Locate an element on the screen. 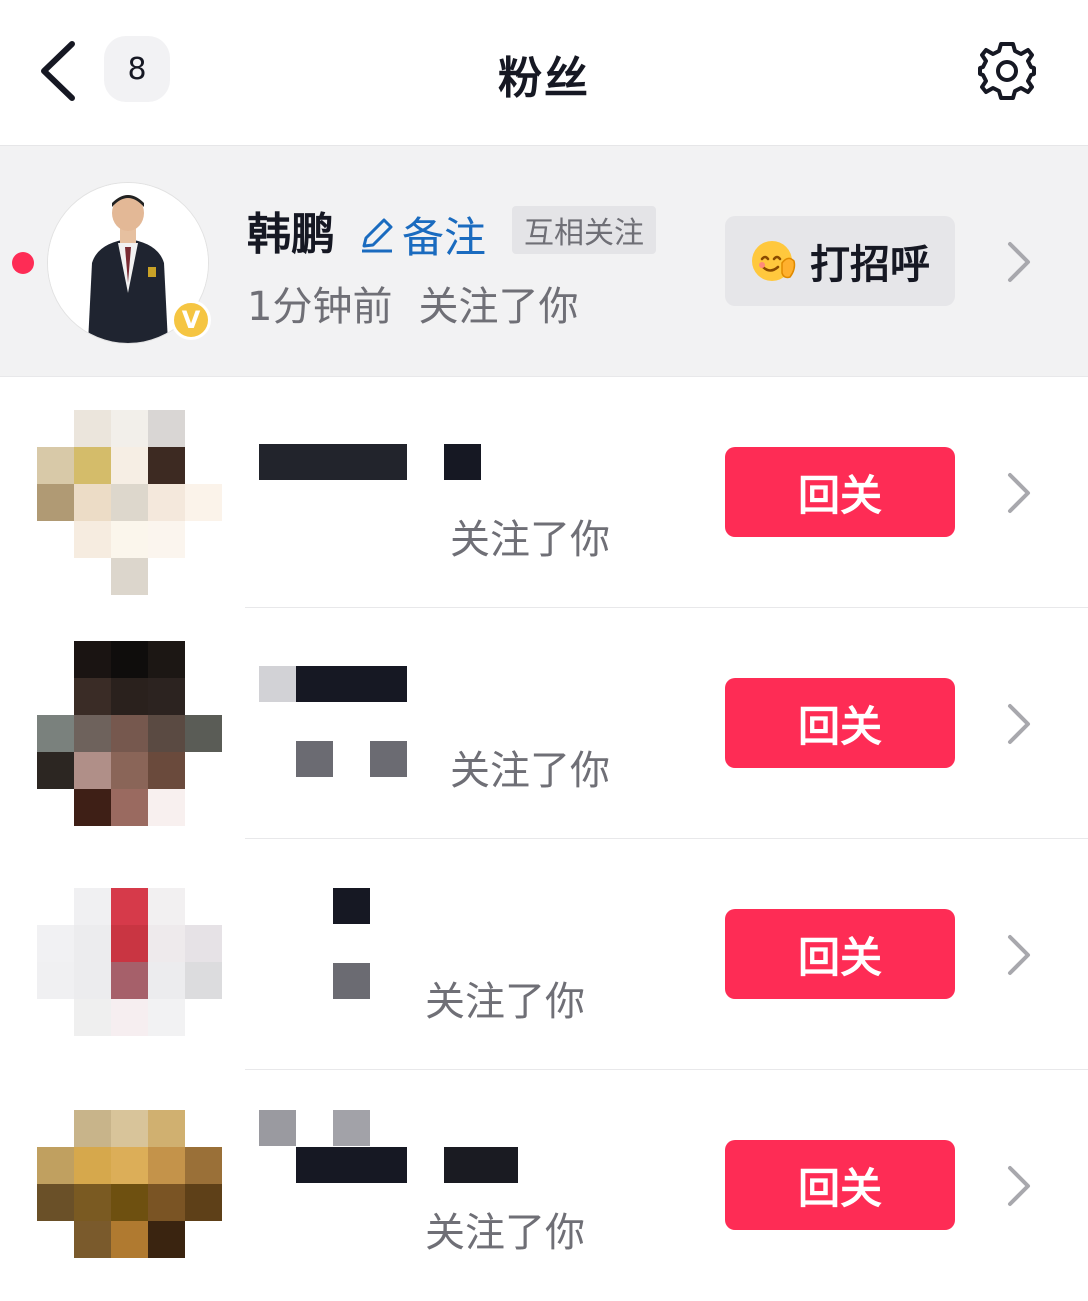 The image size is (1088, 1301). gear-icon is located at coordinates (1007, 71).